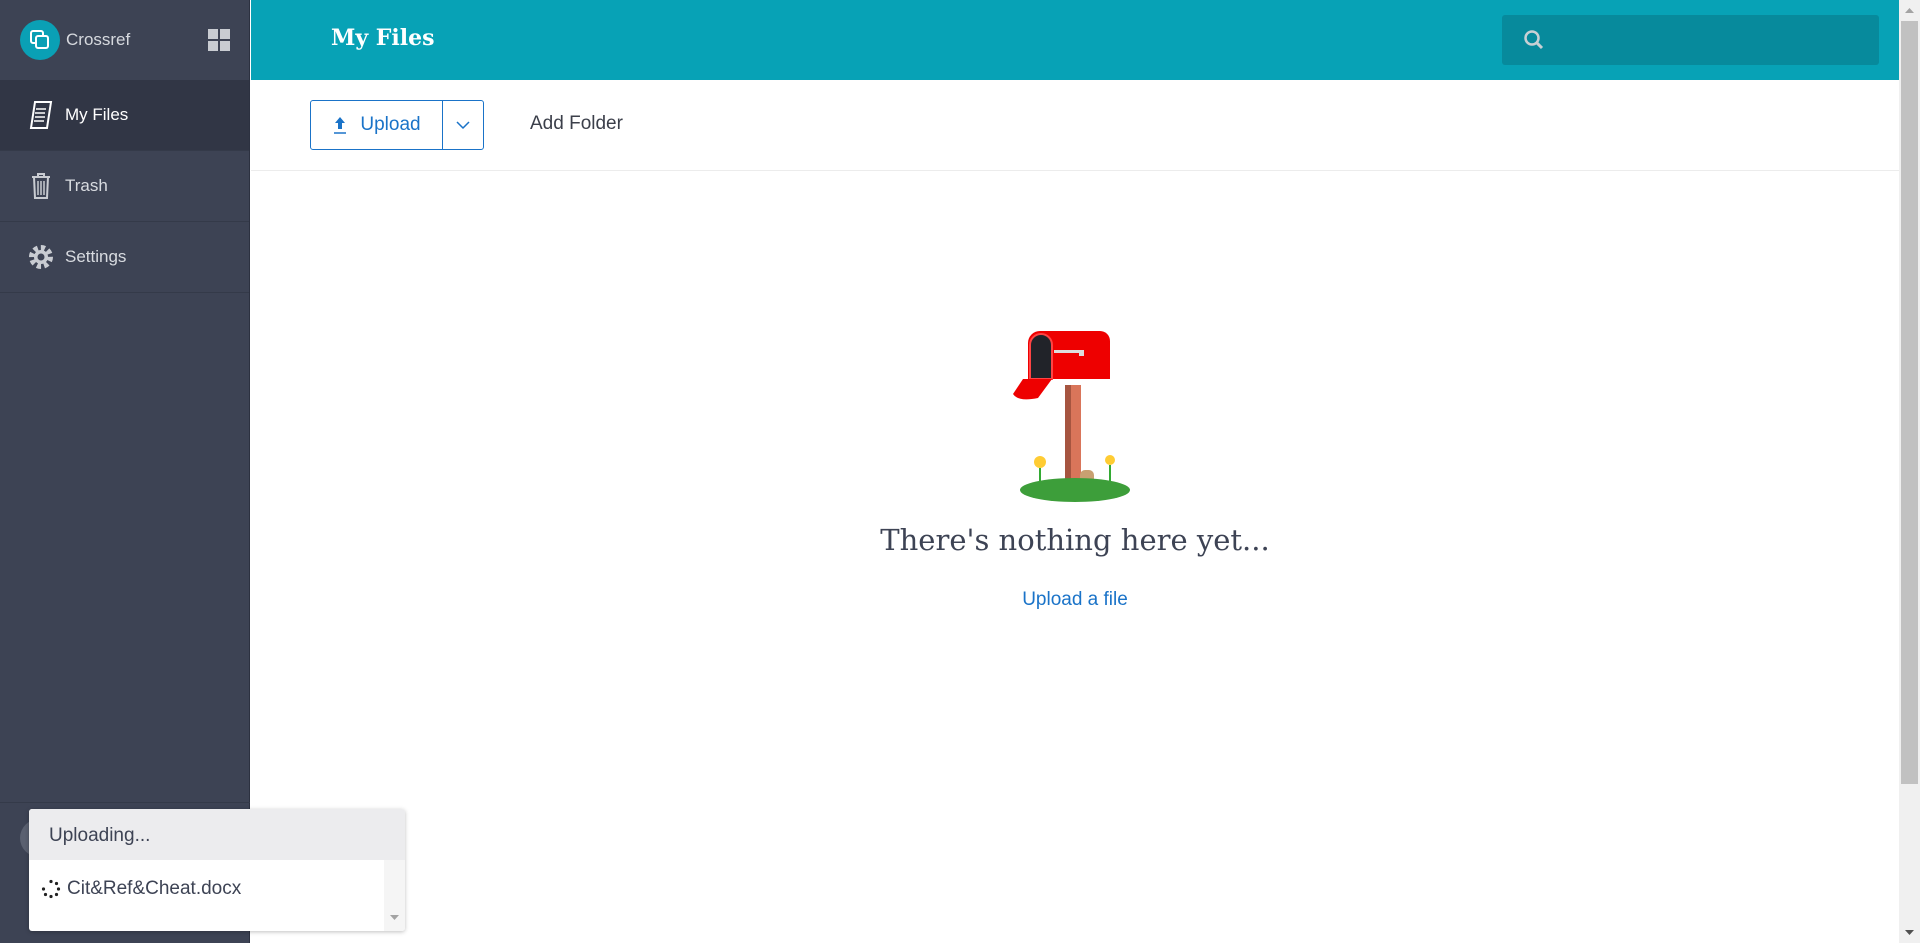  Describe the element at coordinates (394, 895) in the screenshot. I see `popup-scrollbar` at that location.